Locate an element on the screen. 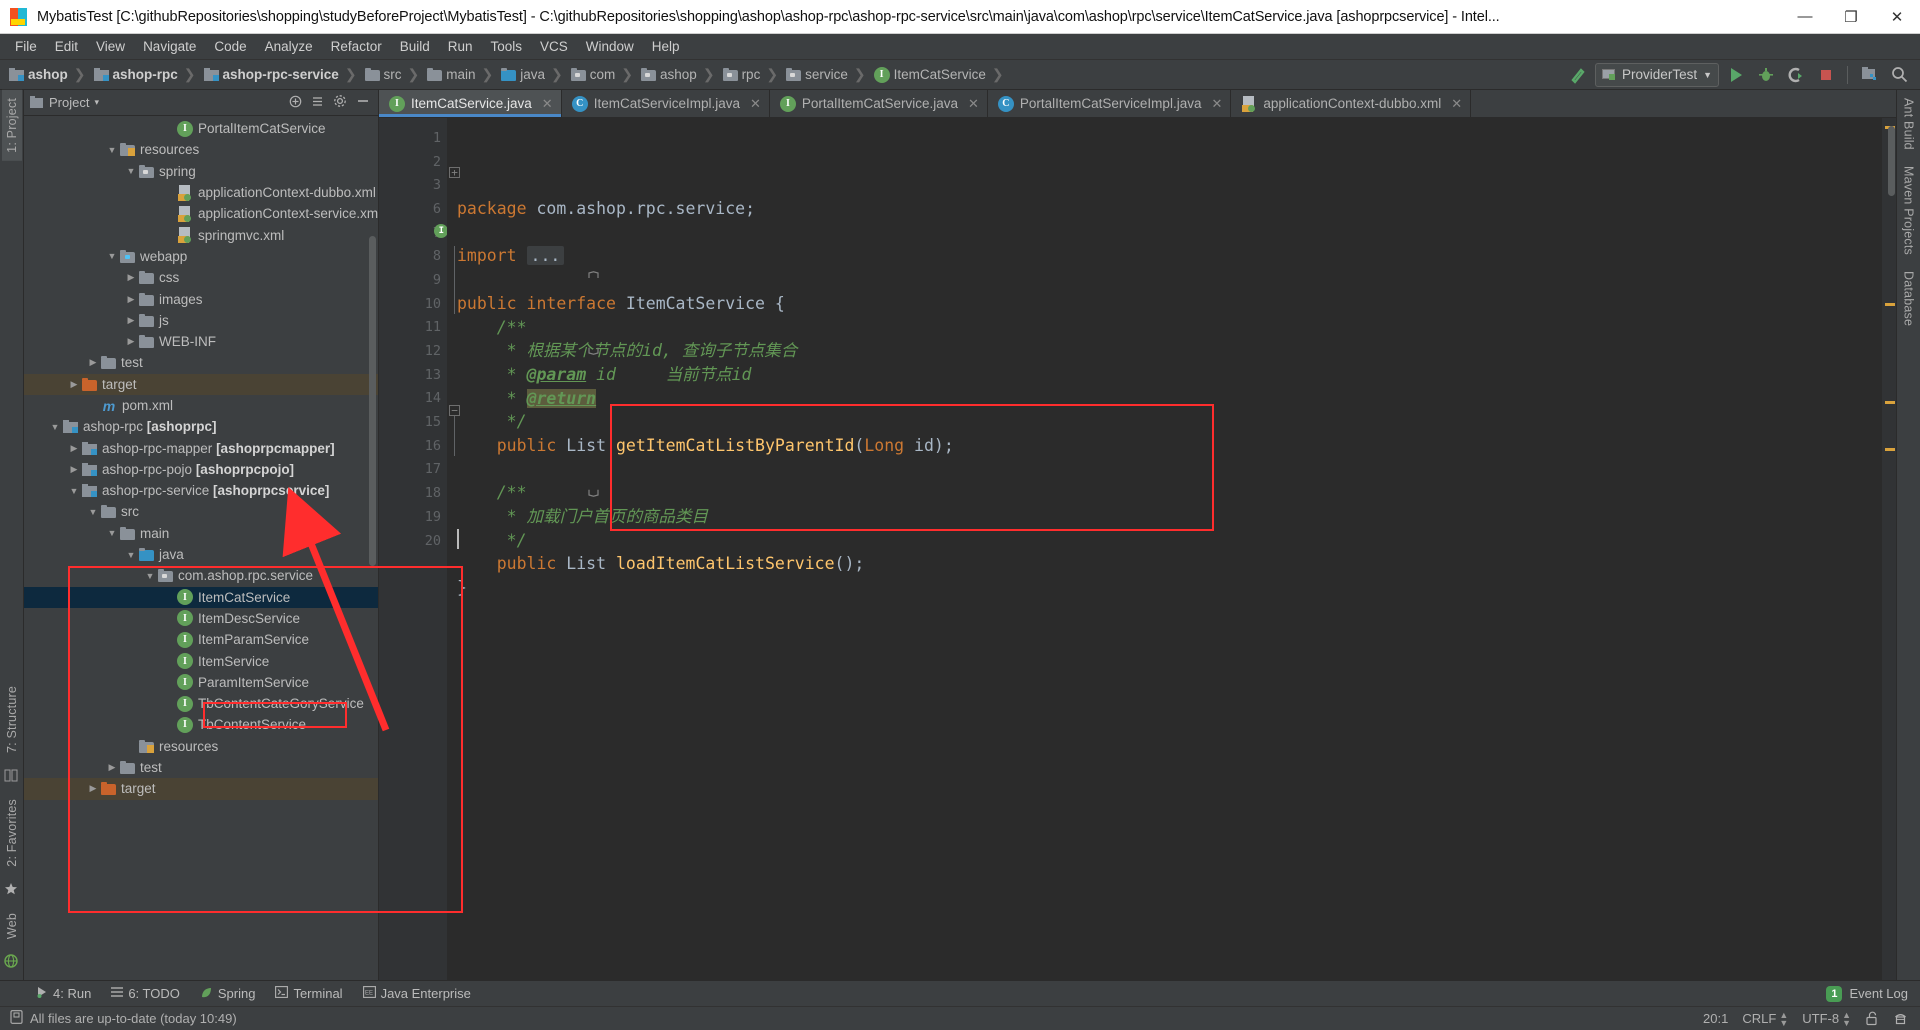  fold-collapse-bottom-icon is located at coordinates (524, 334).